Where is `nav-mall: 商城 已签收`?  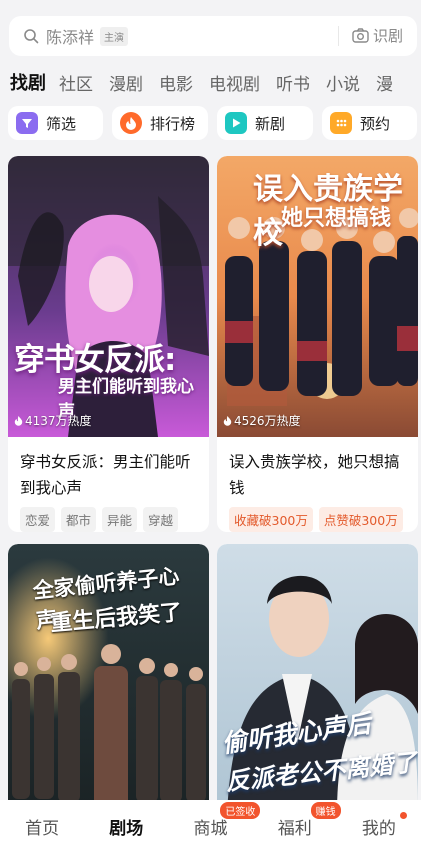
nav-mall: 商城 已签收 is located at coordinates (214, 826).